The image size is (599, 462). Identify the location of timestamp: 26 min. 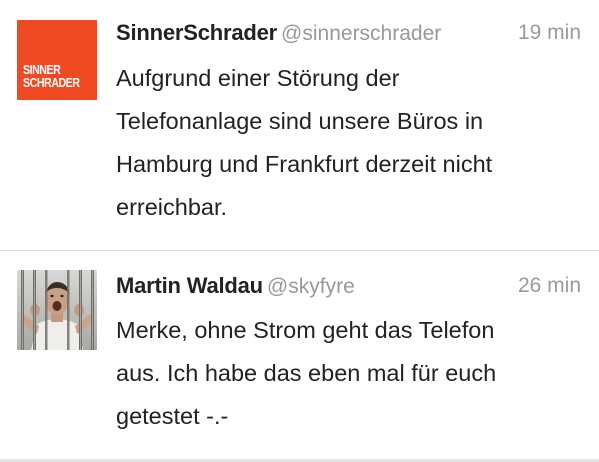
(549, 285).